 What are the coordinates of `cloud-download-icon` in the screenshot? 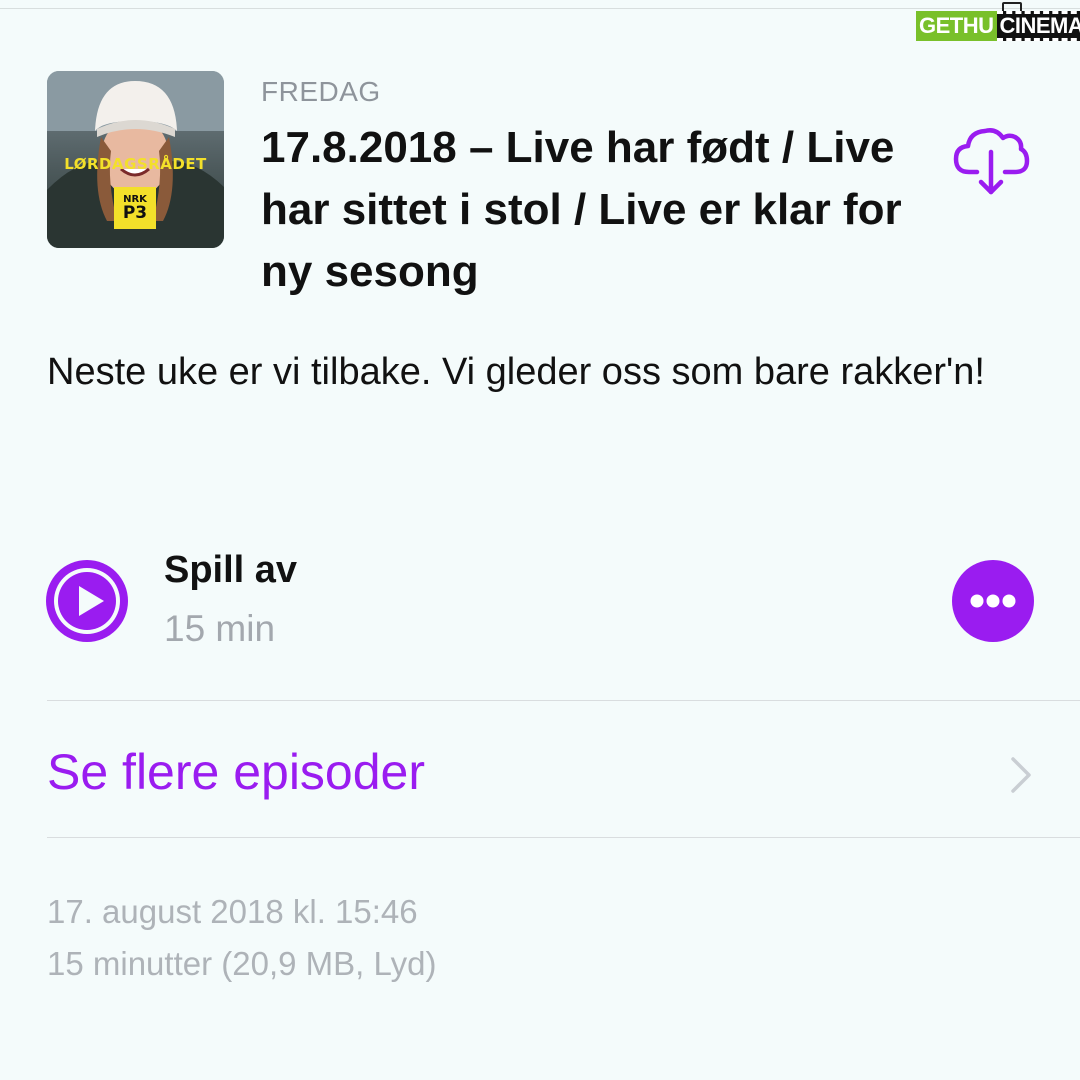 It's located at (991, 161).